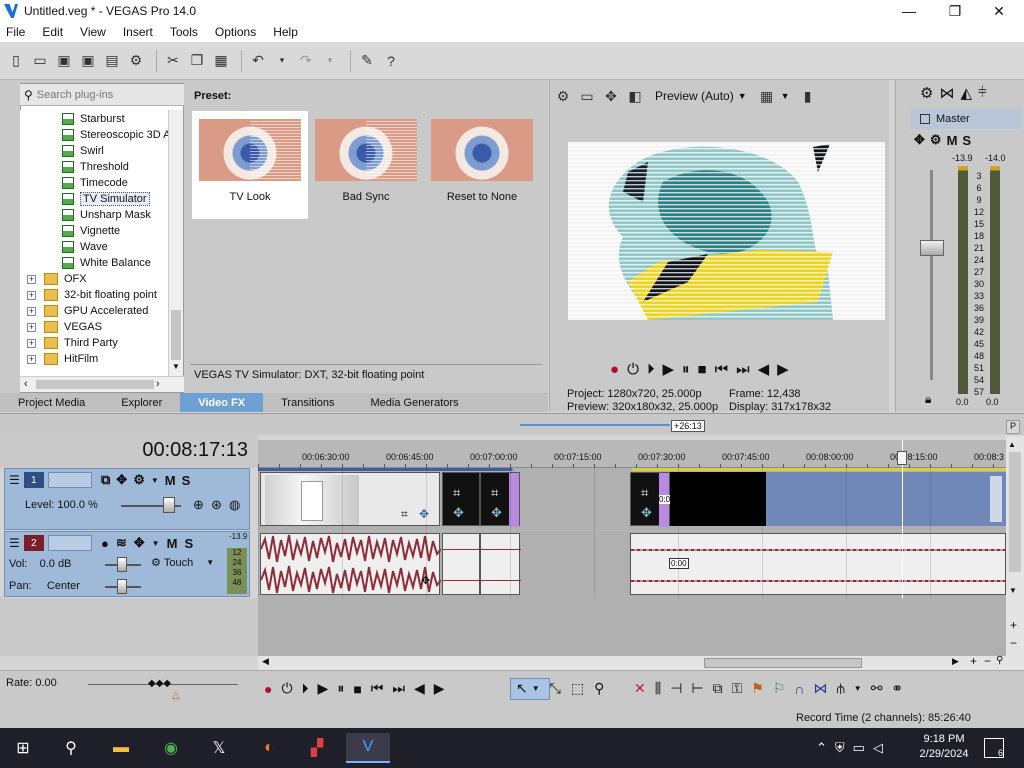 The image size is (1024, 768). What do you see at coordinates (106, 215) in the screenshot?
I see `tree-item-unsharp-mask: Unsharp Mask` at bounding box center [106, 215].